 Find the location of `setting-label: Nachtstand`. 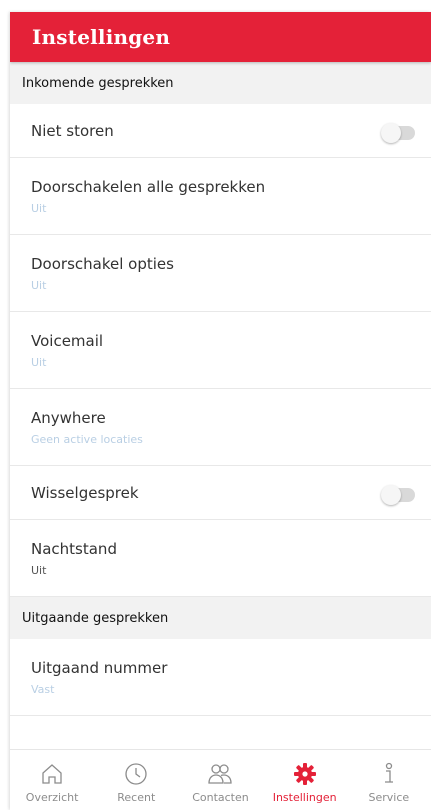

setting-label: Nachtstand is located at coordinates (74, 549).